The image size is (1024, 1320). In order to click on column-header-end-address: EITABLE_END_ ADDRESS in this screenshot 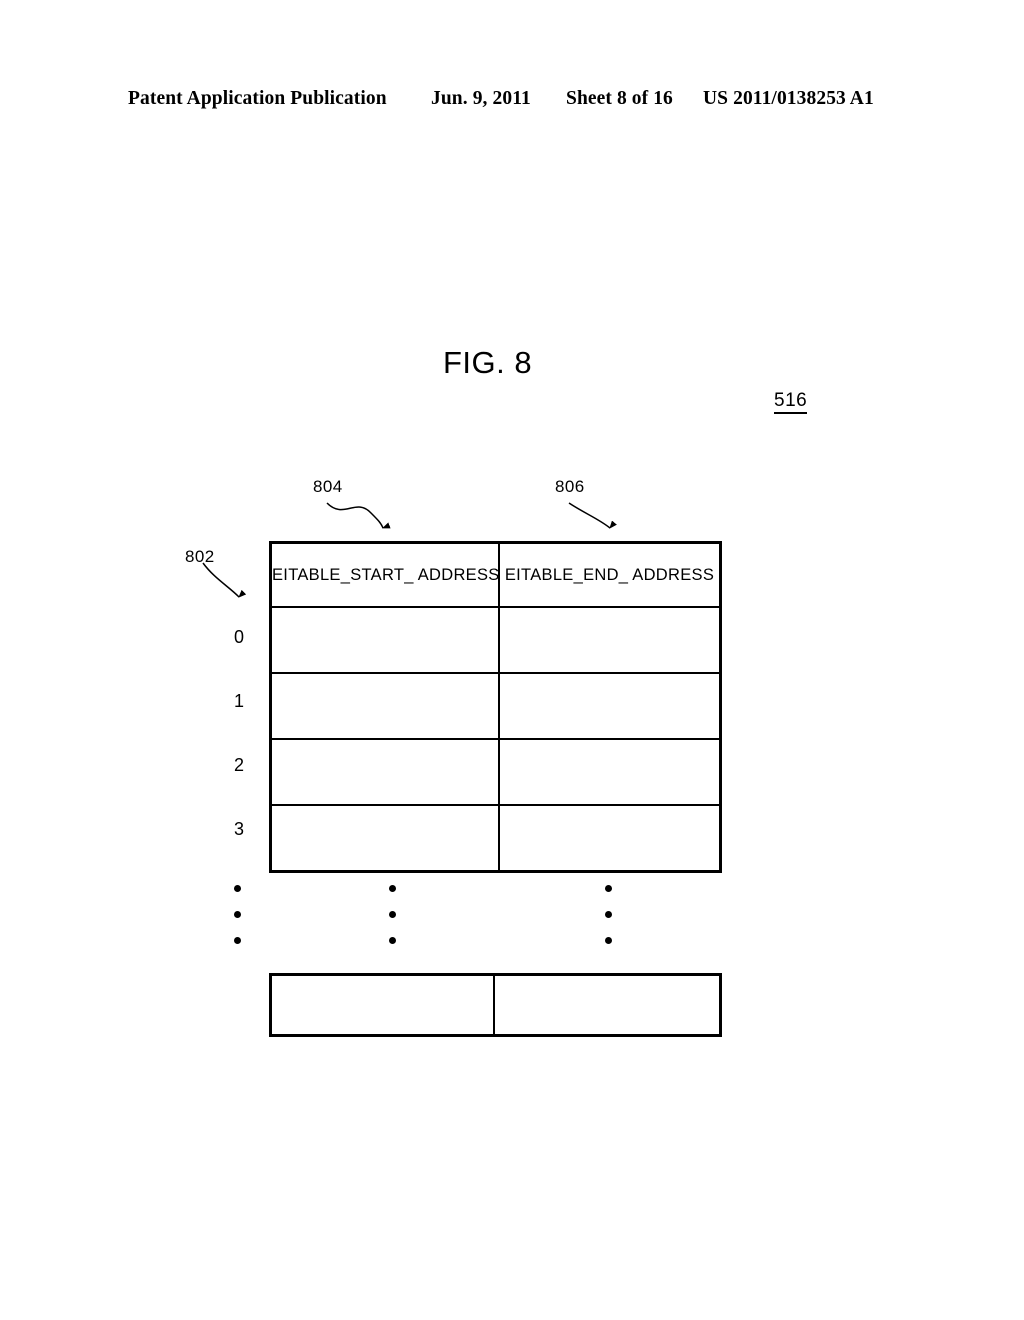, I will do `click(609, 576)`.